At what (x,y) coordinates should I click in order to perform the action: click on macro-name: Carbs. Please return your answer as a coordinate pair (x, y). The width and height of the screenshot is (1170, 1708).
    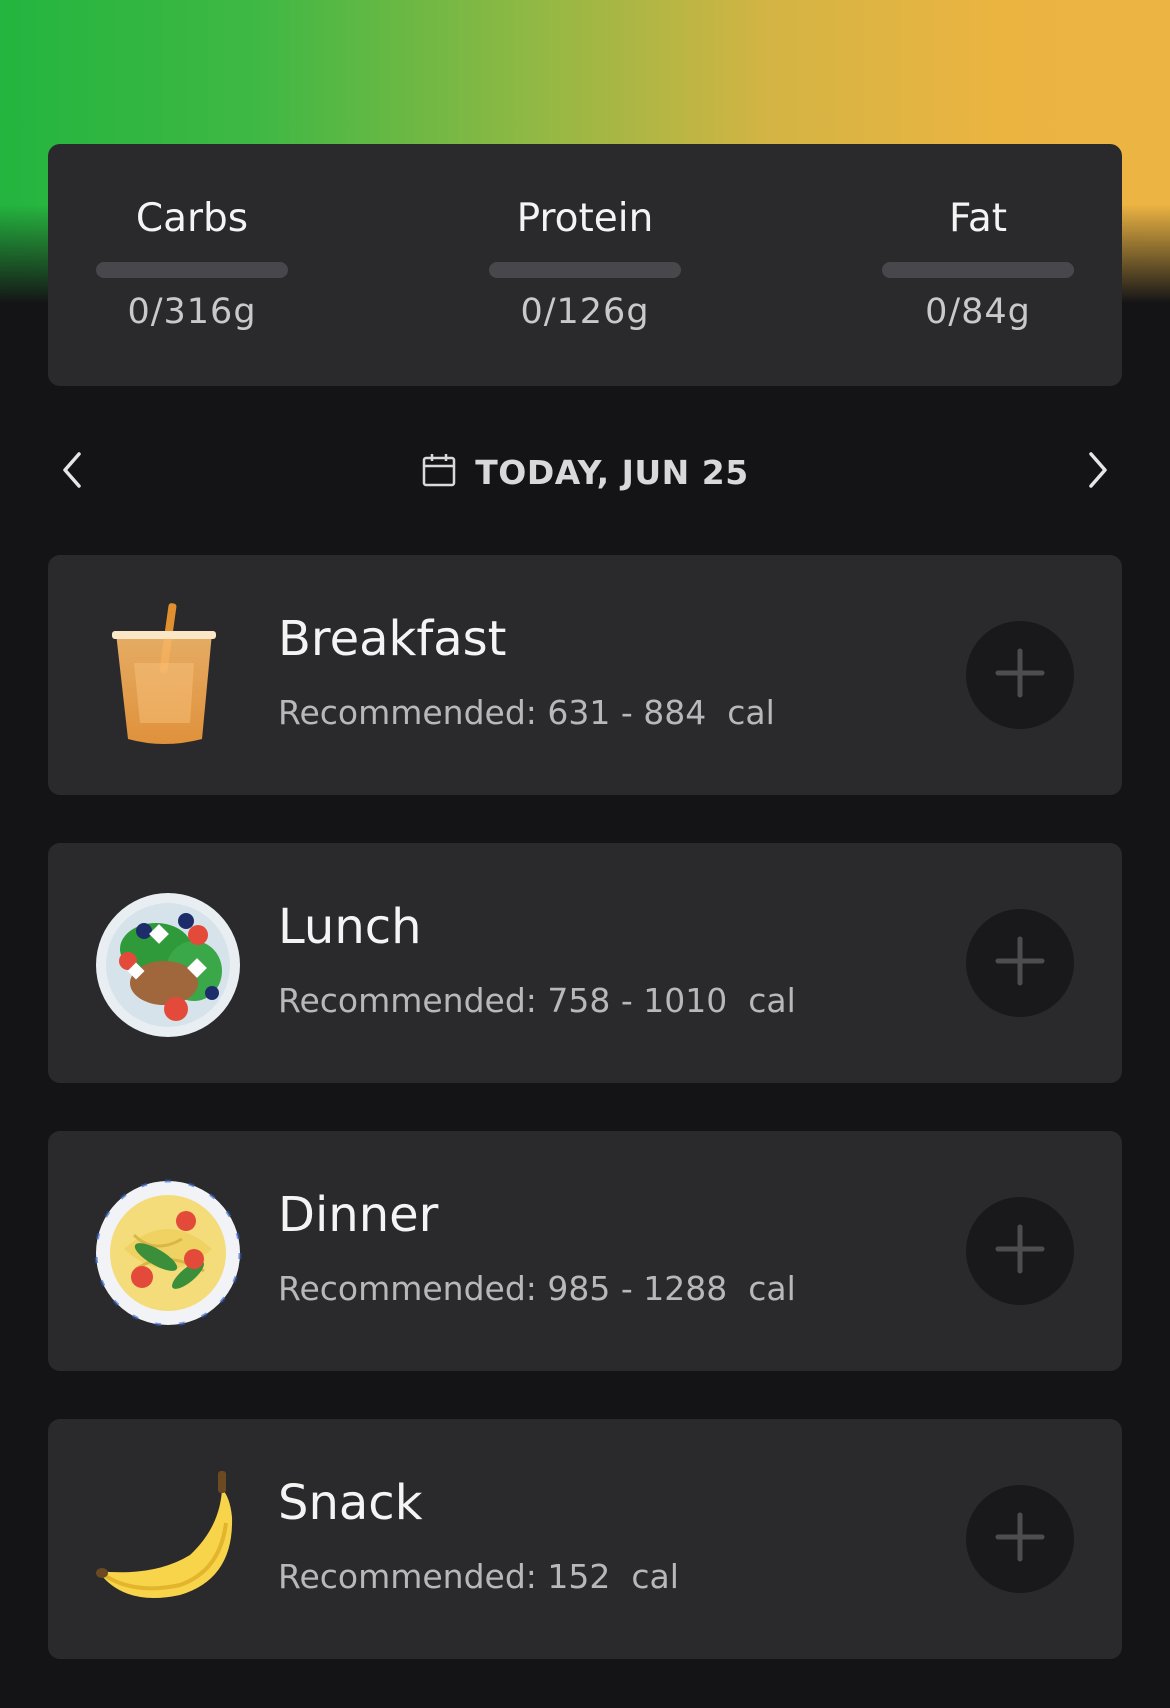
    Looking at the image, I should click on (192, 218).